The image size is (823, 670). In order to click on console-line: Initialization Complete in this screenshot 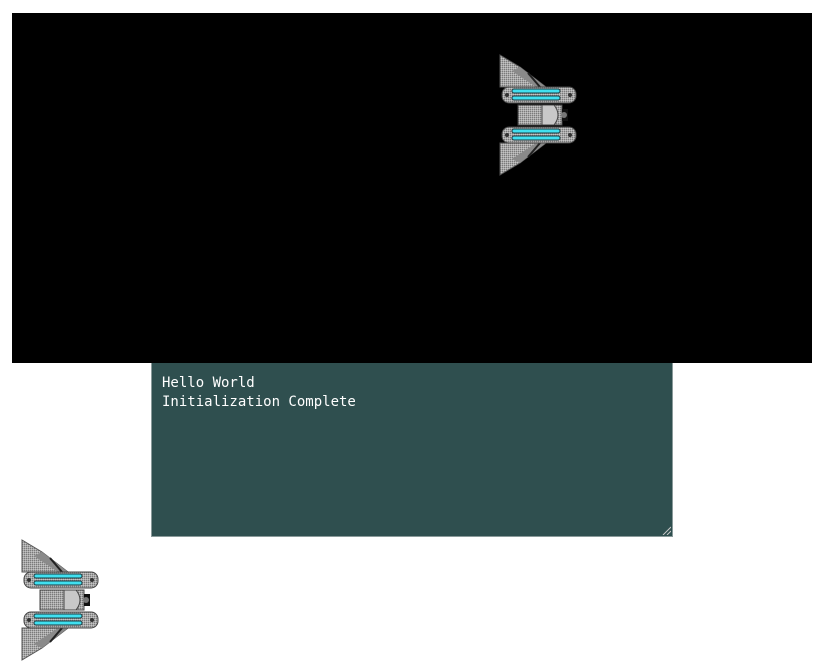, I will do `click(259, 402)`.